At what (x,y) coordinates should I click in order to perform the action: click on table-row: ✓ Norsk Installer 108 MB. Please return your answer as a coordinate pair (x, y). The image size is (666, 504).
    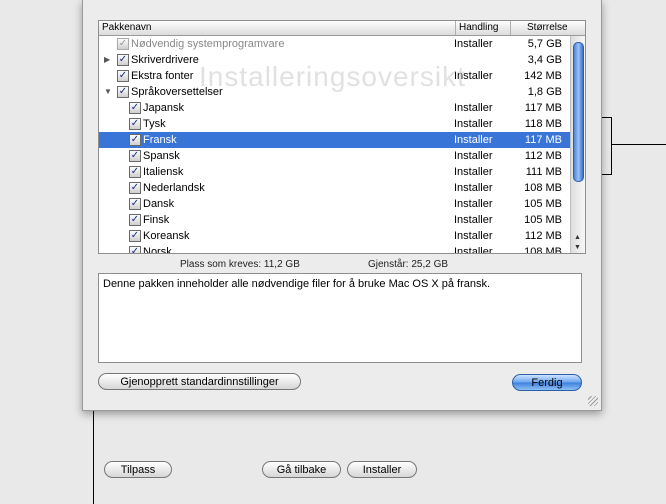
    Looking at the image, I should click on (334, 249).